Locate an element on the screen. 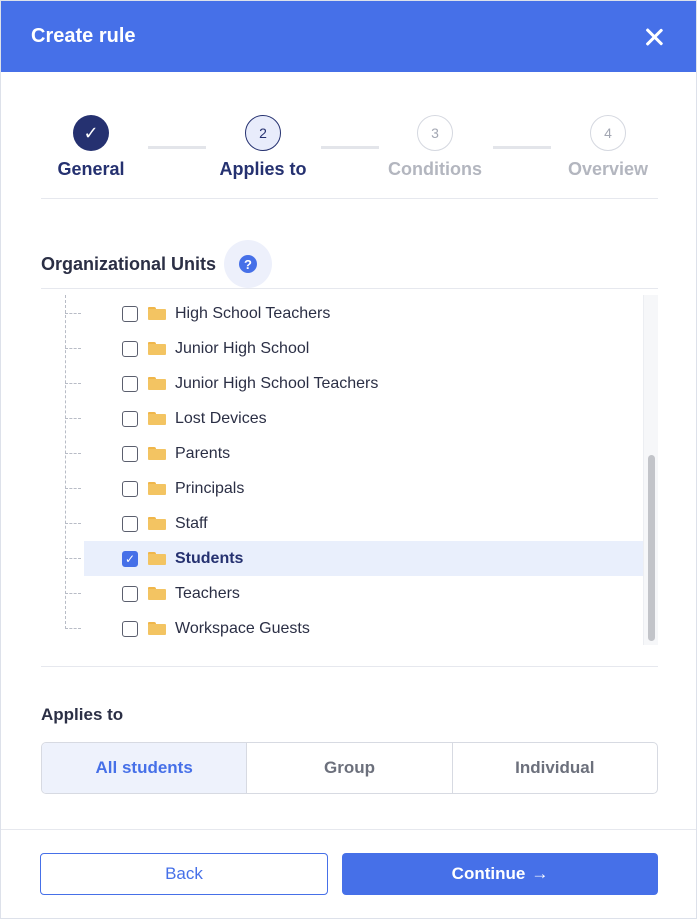 The height and width of the screenshot is (919, 697). tree-item-label: Principals is located at coordinates (210, 488).